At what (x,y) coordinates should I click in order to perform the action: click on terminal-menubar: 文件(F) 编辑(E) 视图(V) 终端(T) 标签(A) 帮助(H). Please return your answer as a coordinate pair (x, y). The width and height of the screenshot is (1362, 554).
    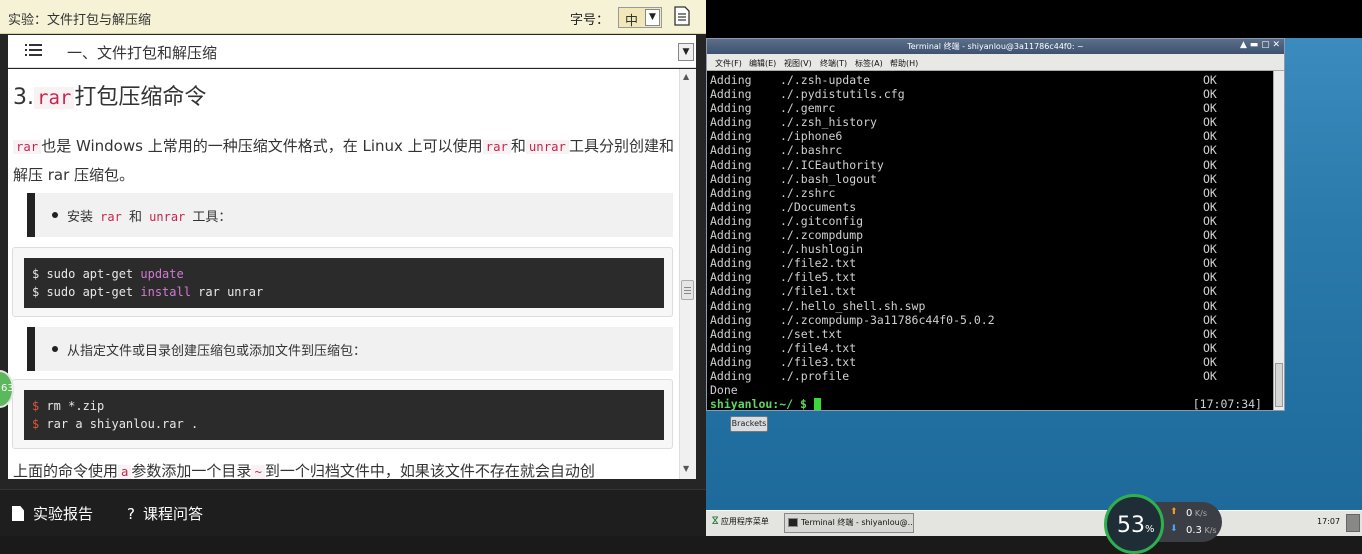
    Looking at the image, I should click on (995, 62).